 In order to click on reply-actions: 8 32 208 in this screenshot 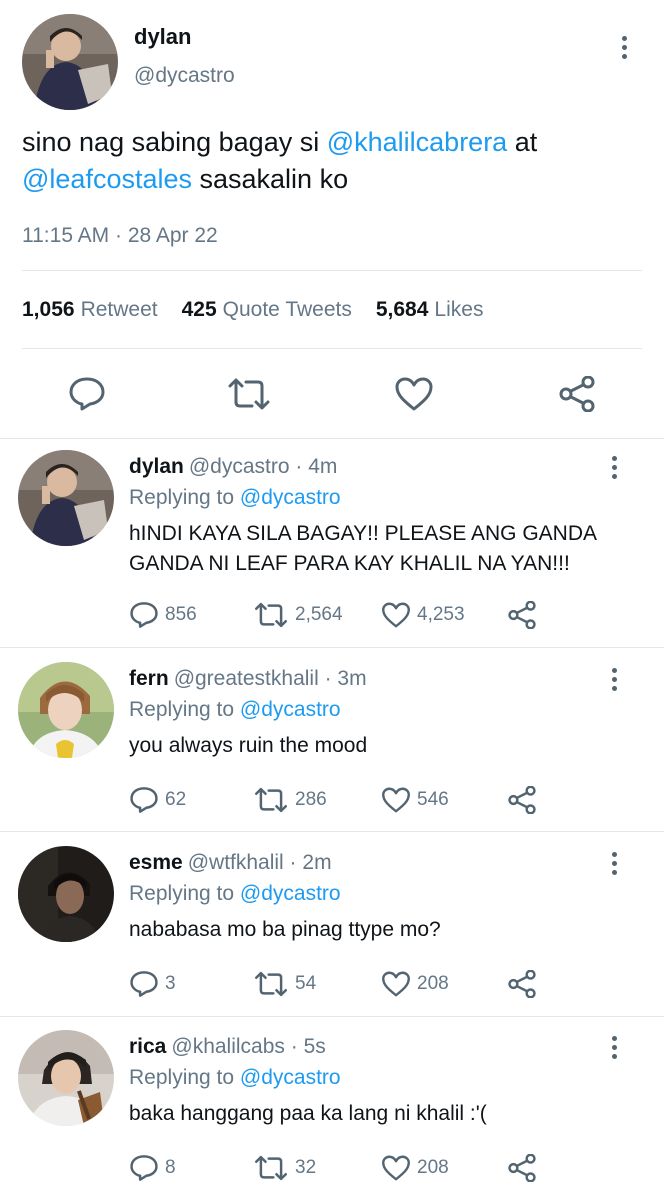, I will do `click(389, 1168)`.